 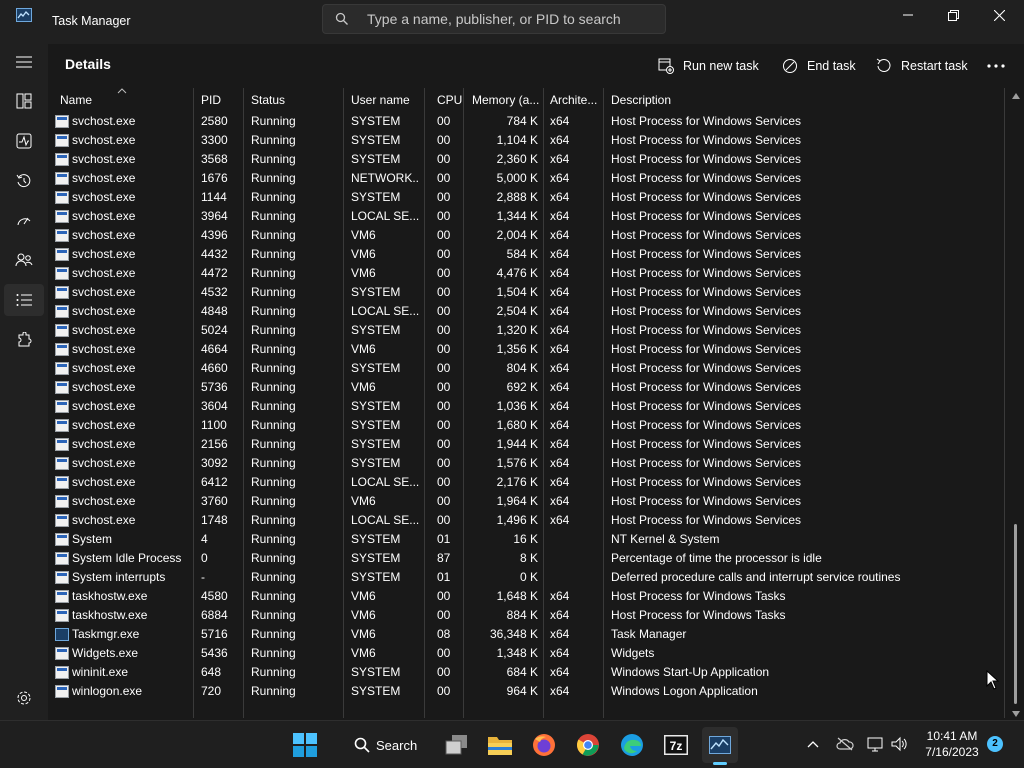 I want to click on search-icon, so click(x=341, y=18).